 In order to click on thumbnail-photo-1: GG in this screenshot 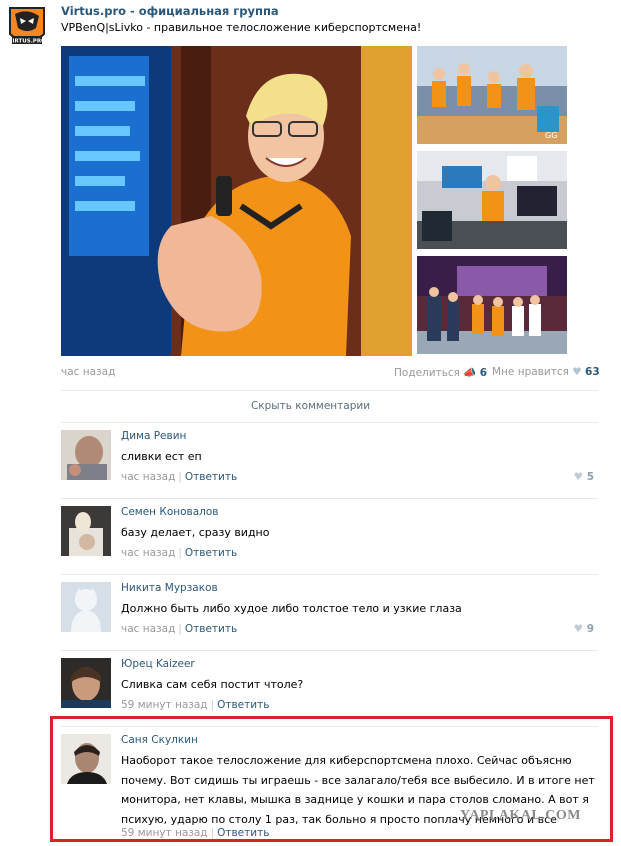, I will do `click(492, 95)`.